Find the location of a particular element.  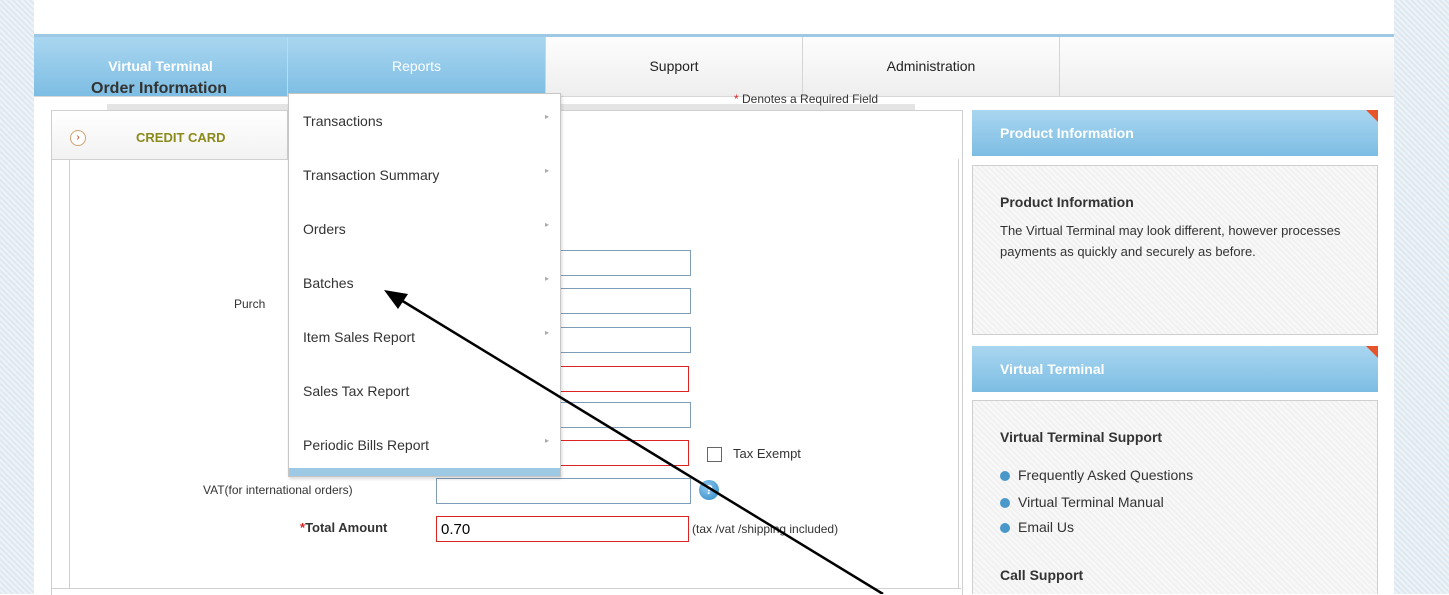

total-amount-text: Total Amount is located at coordinates (346, 527).